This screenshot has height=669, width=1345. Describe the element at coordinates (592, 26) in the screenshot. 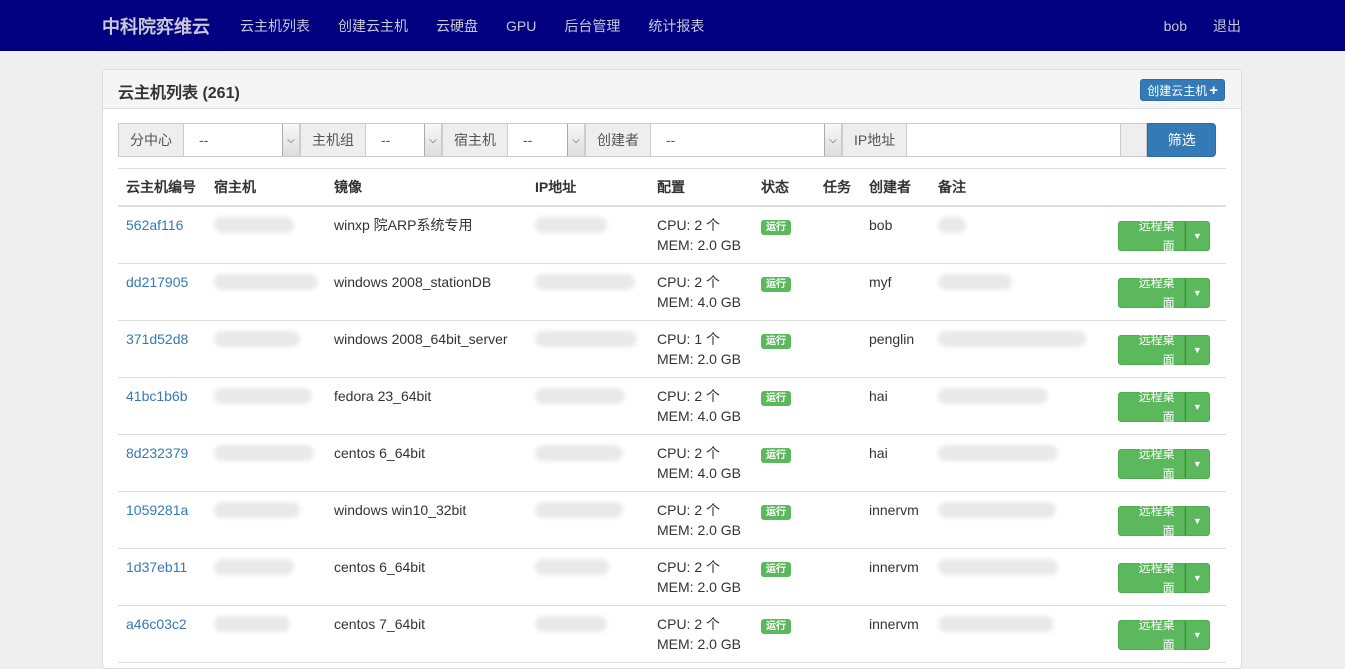

I see `nav-admin: 后台管理` at that location.